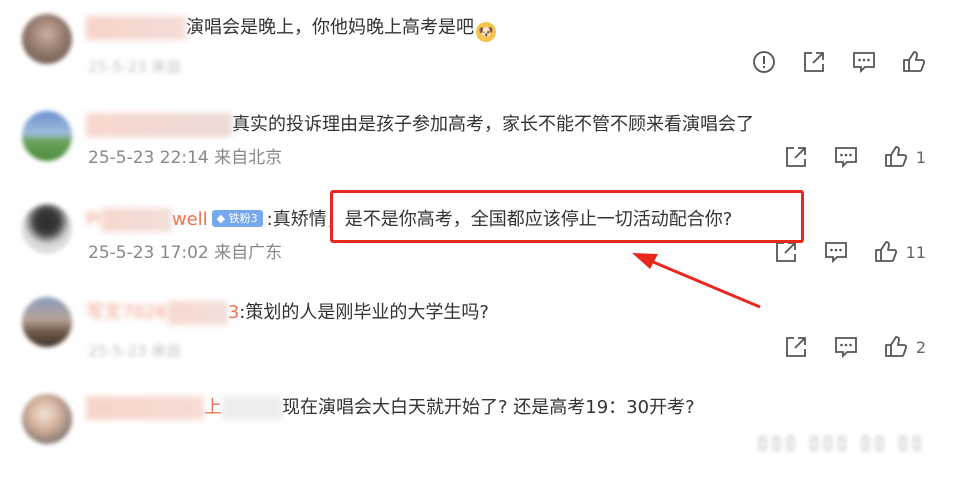  I want to click on like-count: 1, so click(920, 157).